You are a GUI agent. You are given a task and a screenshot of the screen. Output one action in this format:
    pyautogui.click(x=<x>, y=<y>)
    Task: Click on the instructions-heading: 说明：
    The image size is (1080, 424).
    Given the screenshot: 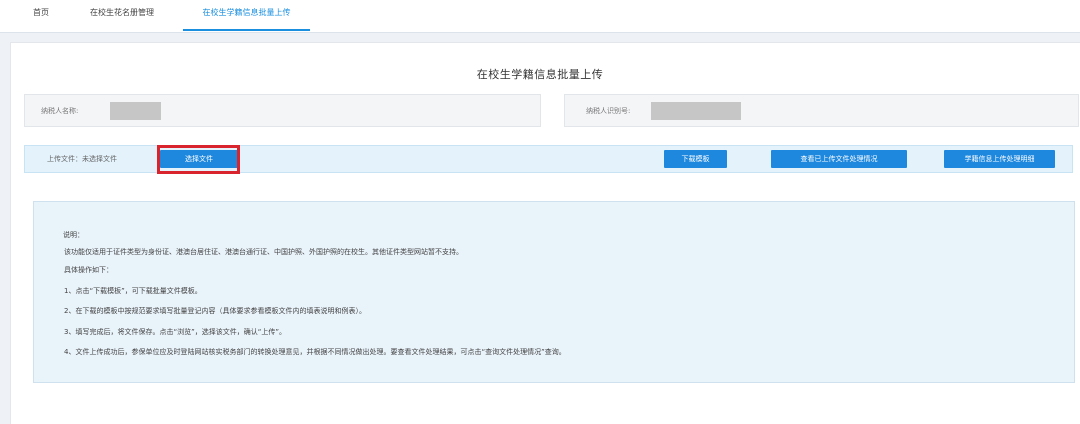 What is the action you would take?
    pyautogui.click(x=73, y=235)
    